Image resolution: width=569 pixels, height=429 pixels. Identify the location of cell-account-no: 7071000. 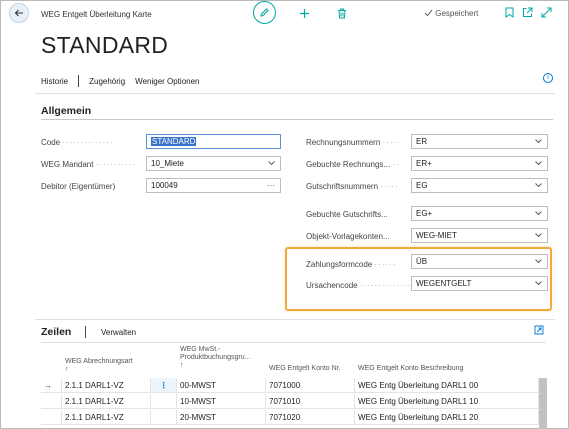
(310, 385).